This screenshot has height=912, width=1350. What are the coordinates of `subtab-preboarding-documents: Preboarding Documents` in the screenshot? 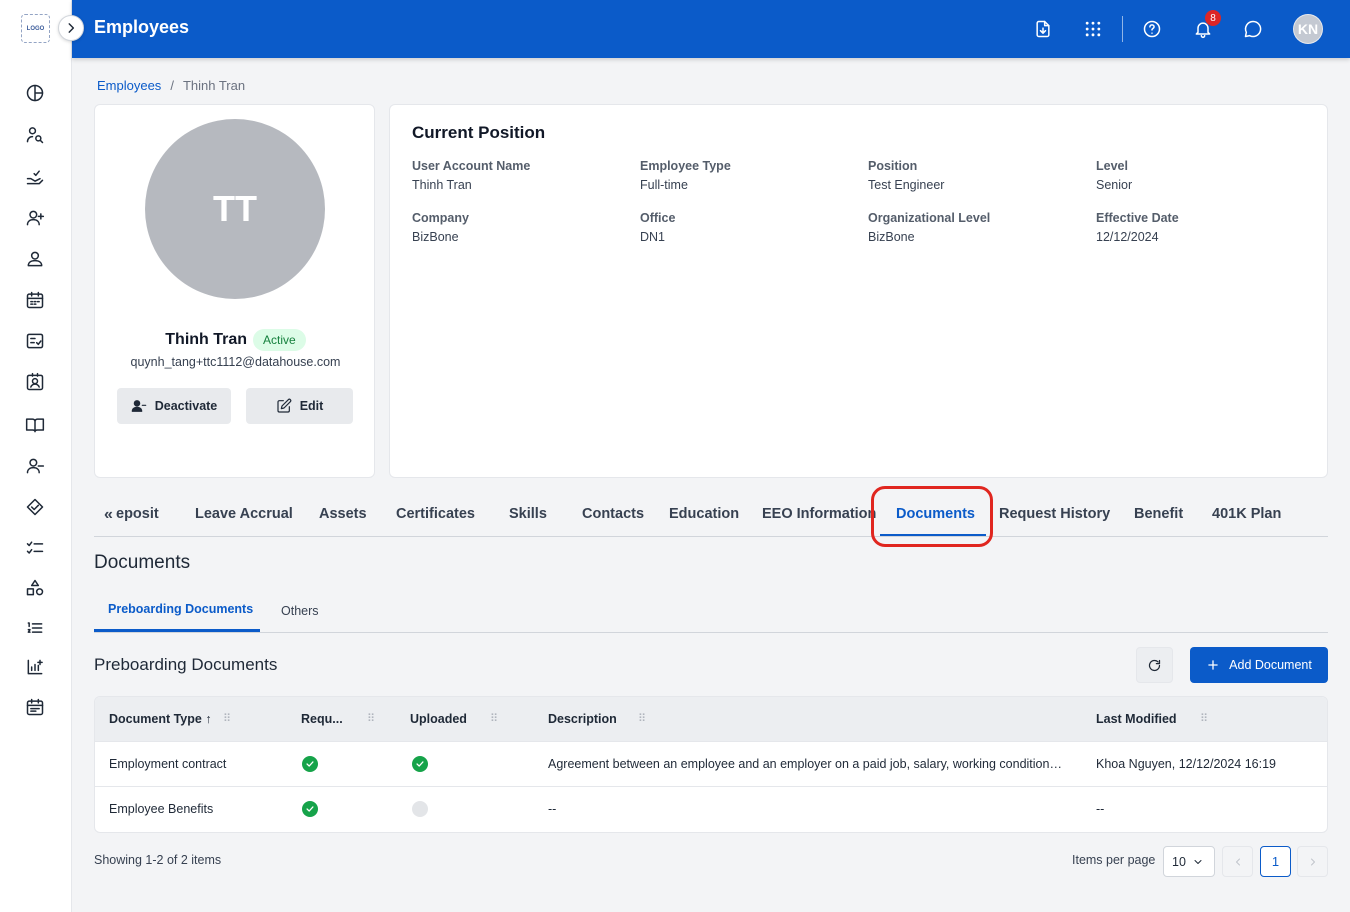 It's located at (180, 609).